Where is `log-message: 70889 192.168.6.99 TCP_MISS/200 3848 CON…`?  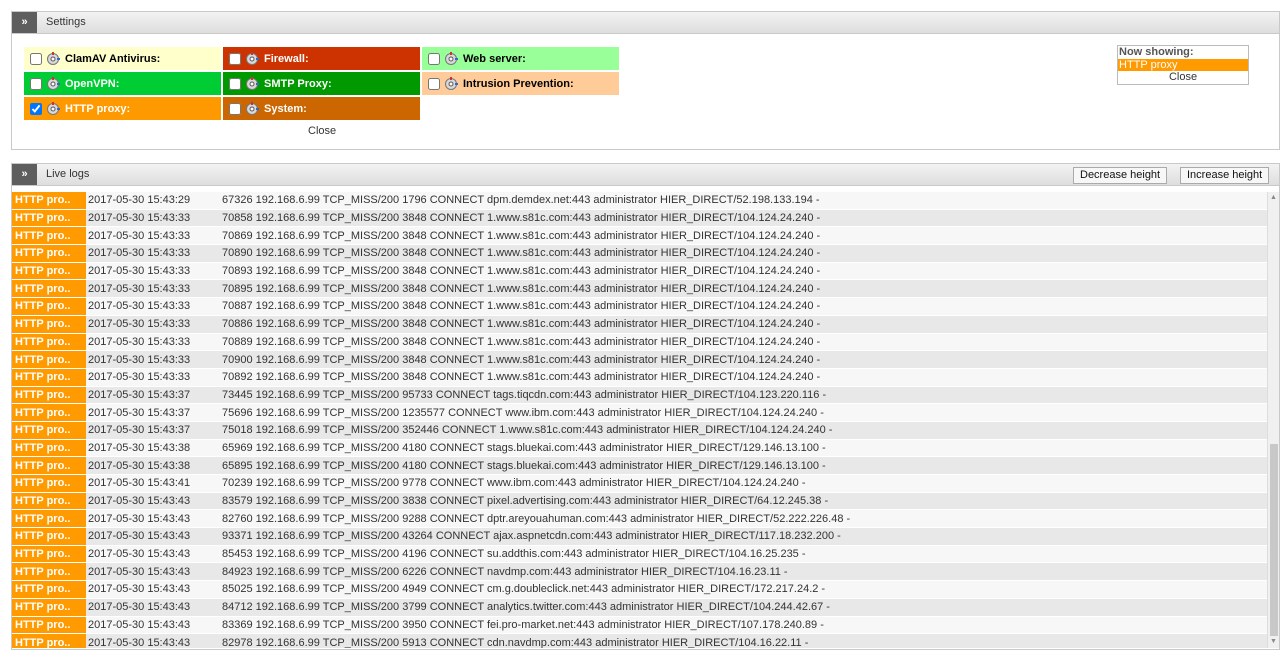
log-message: 70889 192.168.6.99 TCP_MISS/200 3848 CON… is located at coordinates (521, 341).